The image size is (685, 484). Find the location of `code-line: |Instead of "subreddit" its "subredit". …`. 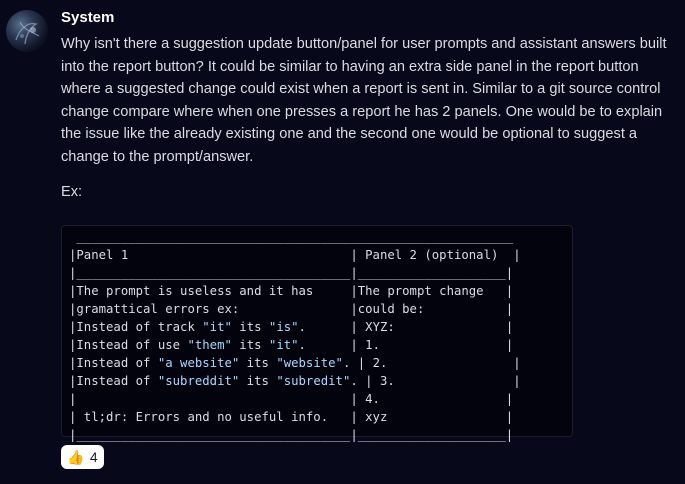

code-line: |Instead of "subreddit" its "subredit". … is located at coordinates (295, 381).